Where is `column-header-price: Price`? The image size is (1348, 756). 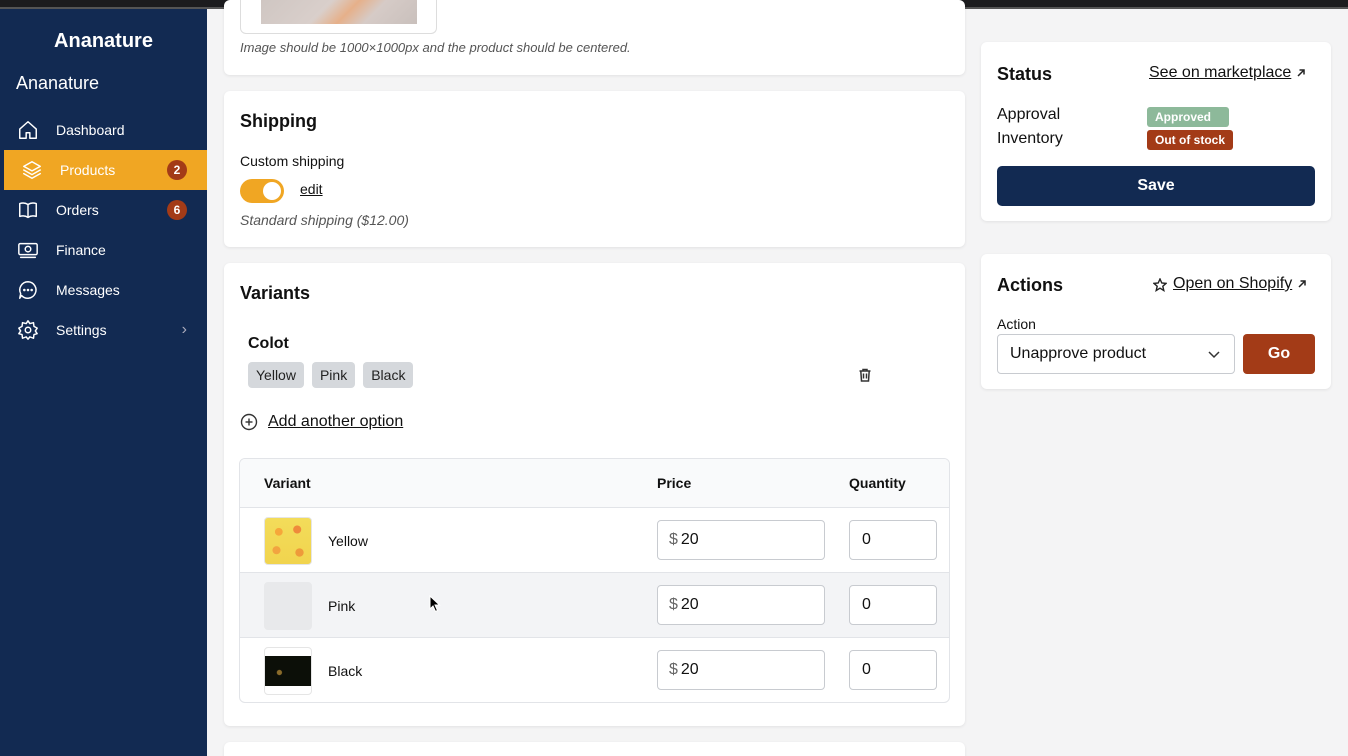
column-header-price: Price is located at coordinates (674, 483).